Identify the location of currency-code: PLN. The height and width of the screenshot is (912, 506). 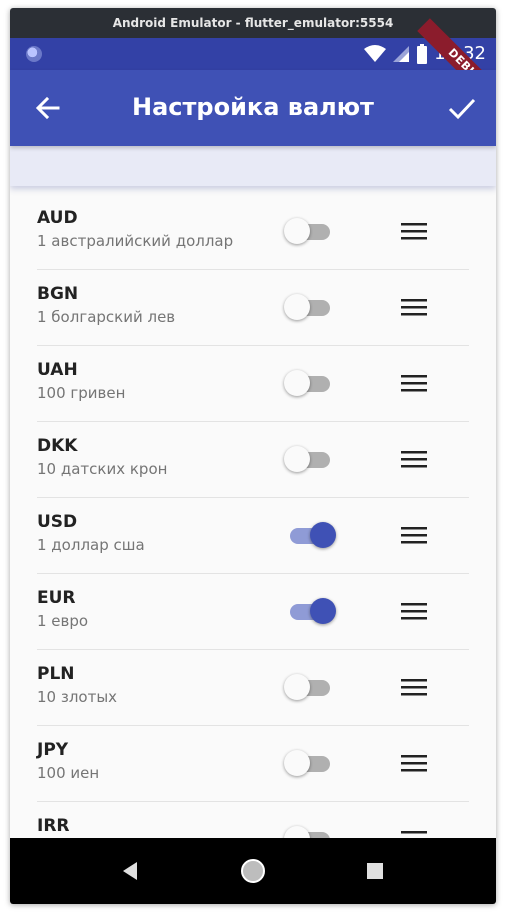
(56, 674).